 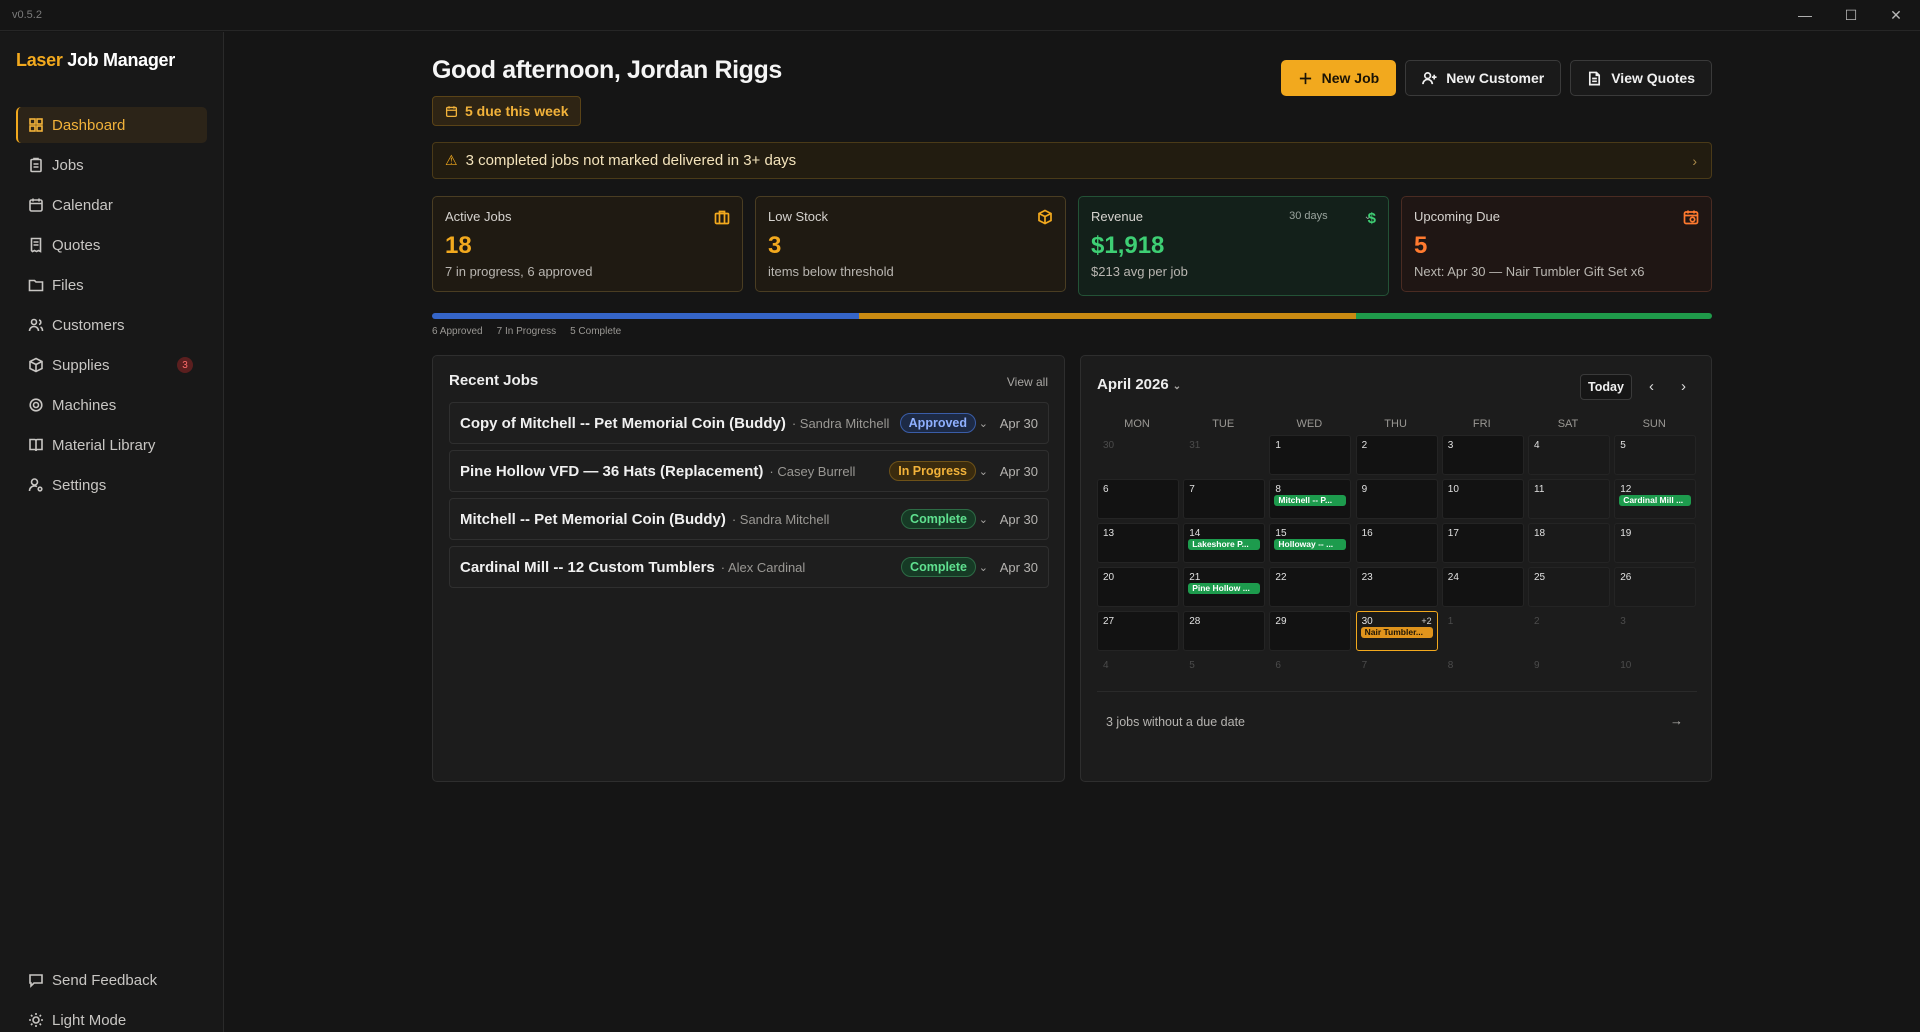 I want to click on calendar-day: 18, so click(x=1569, y=543).